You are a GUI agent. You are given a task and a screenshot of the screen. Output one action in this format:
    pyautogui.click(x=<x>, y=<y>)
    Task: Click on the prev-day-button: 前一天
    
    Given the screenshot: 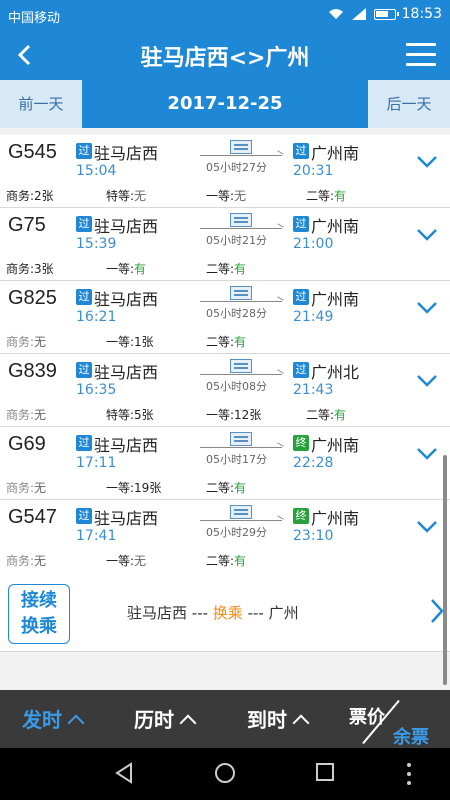 What is the action you would take?
    pyautogui.click(x=41, y=104)
    